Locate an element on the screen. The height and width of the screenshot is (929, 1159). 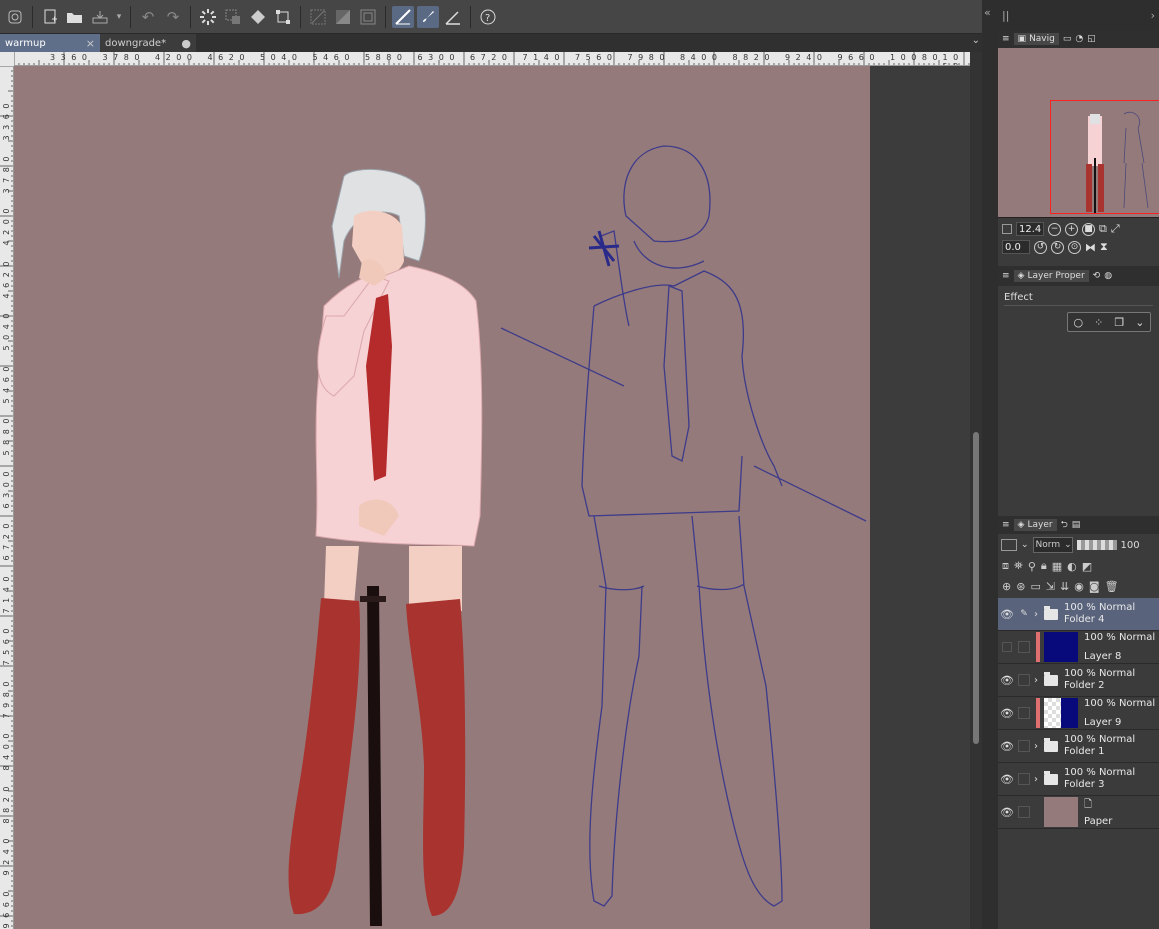
tab-warmup: warmup × is located at coordinates (50, 43).